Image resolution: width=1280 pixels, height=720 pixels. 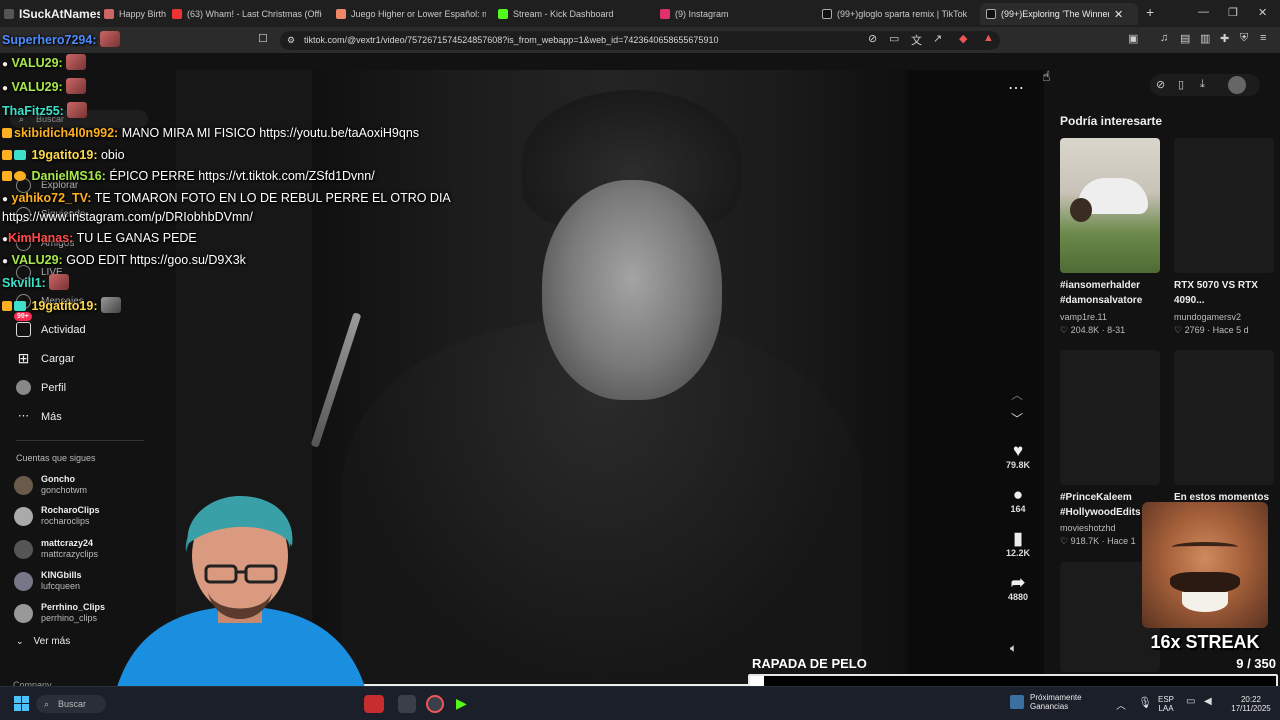 I want to click on brave-shield-icon: ◆, so click(x=963, y=38).